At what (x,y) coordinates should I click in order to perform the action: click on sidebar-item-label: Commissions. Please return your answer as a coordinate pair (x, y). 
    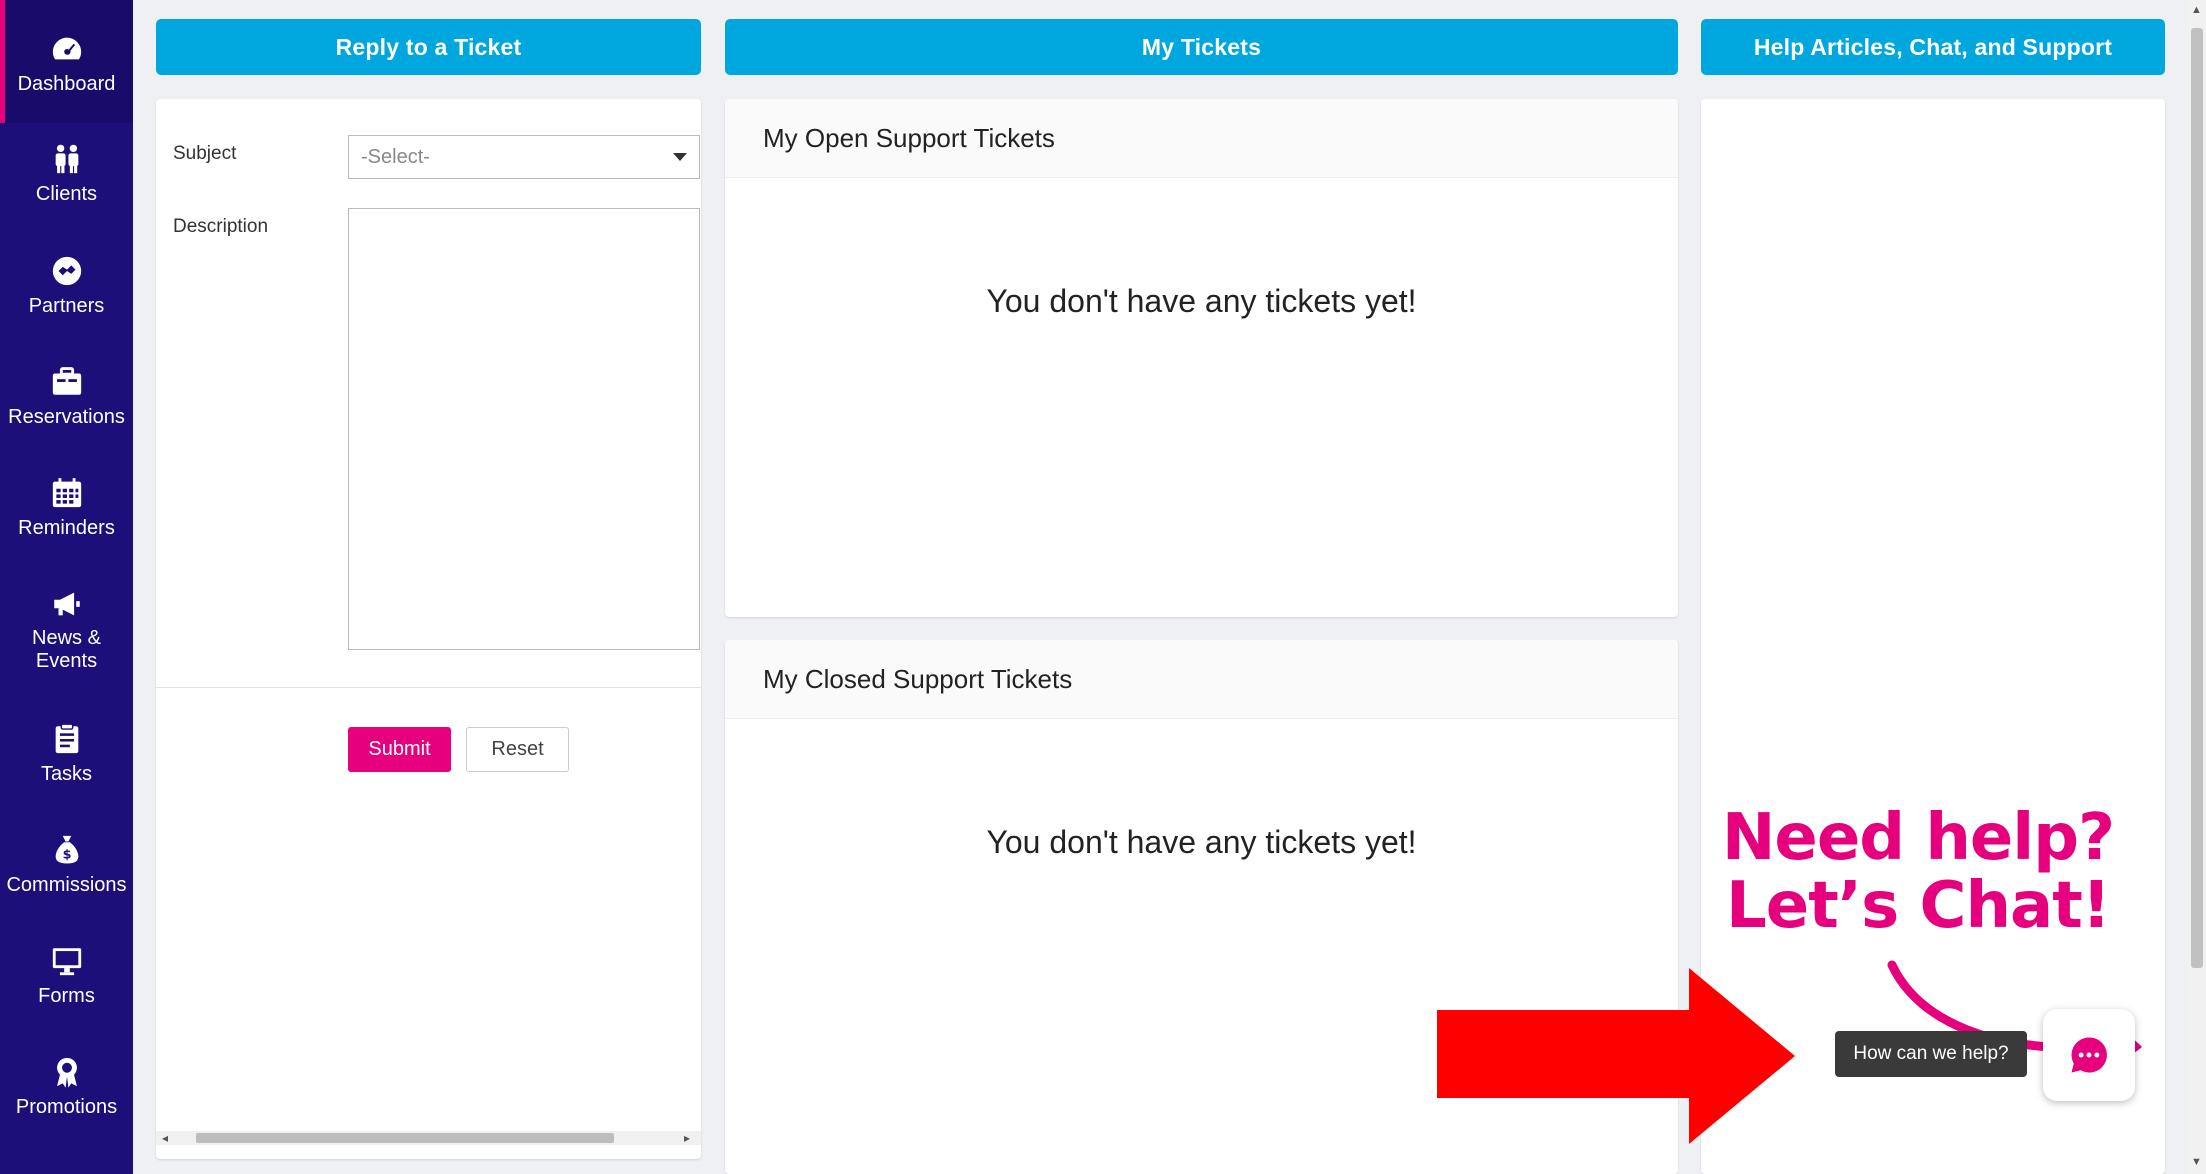
    Looking at the image, I should click on (66, 885).